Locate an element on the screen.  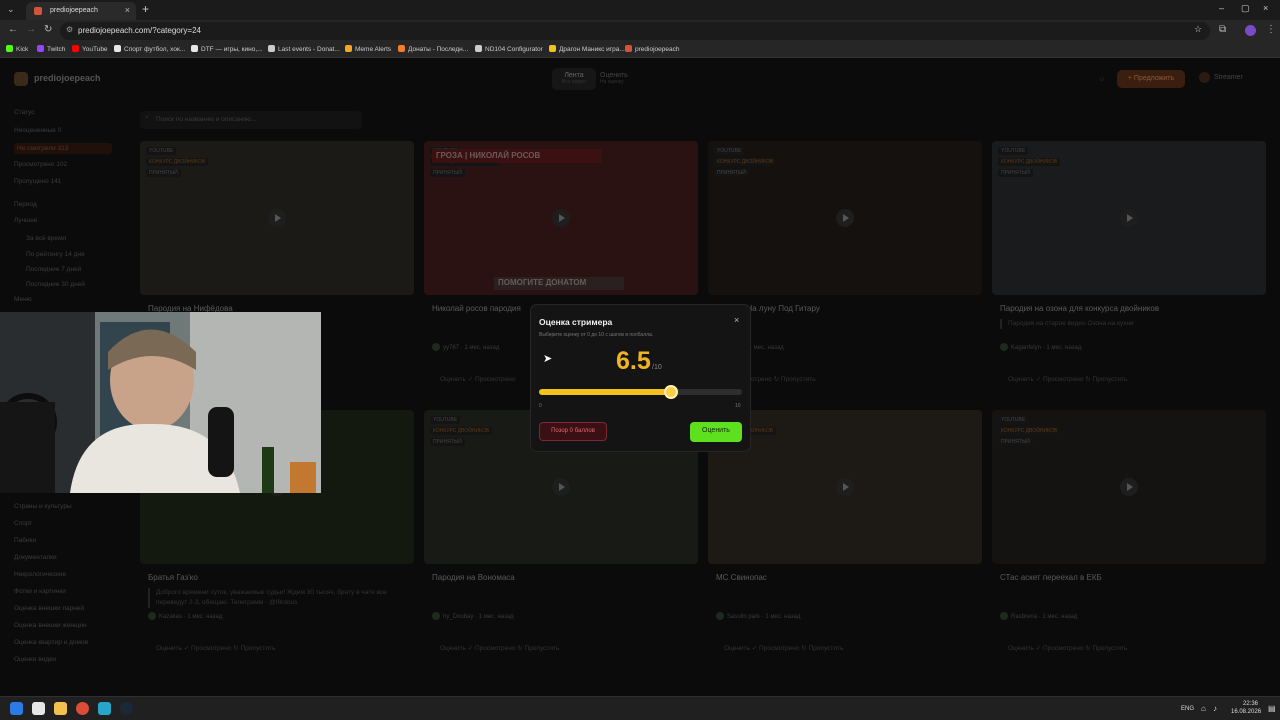
suggest-button: + Предложить is located at coordinates (1151, 79).